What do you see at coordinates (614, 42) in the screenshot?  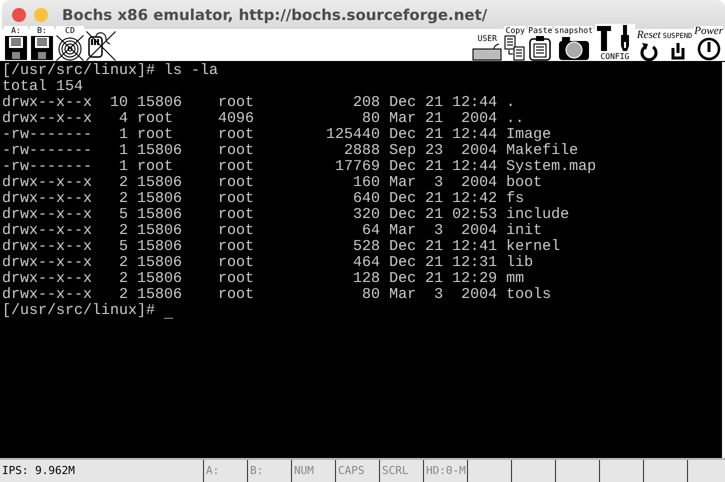 I see `config-button: CONFIG` at bounding box center [614, 42].